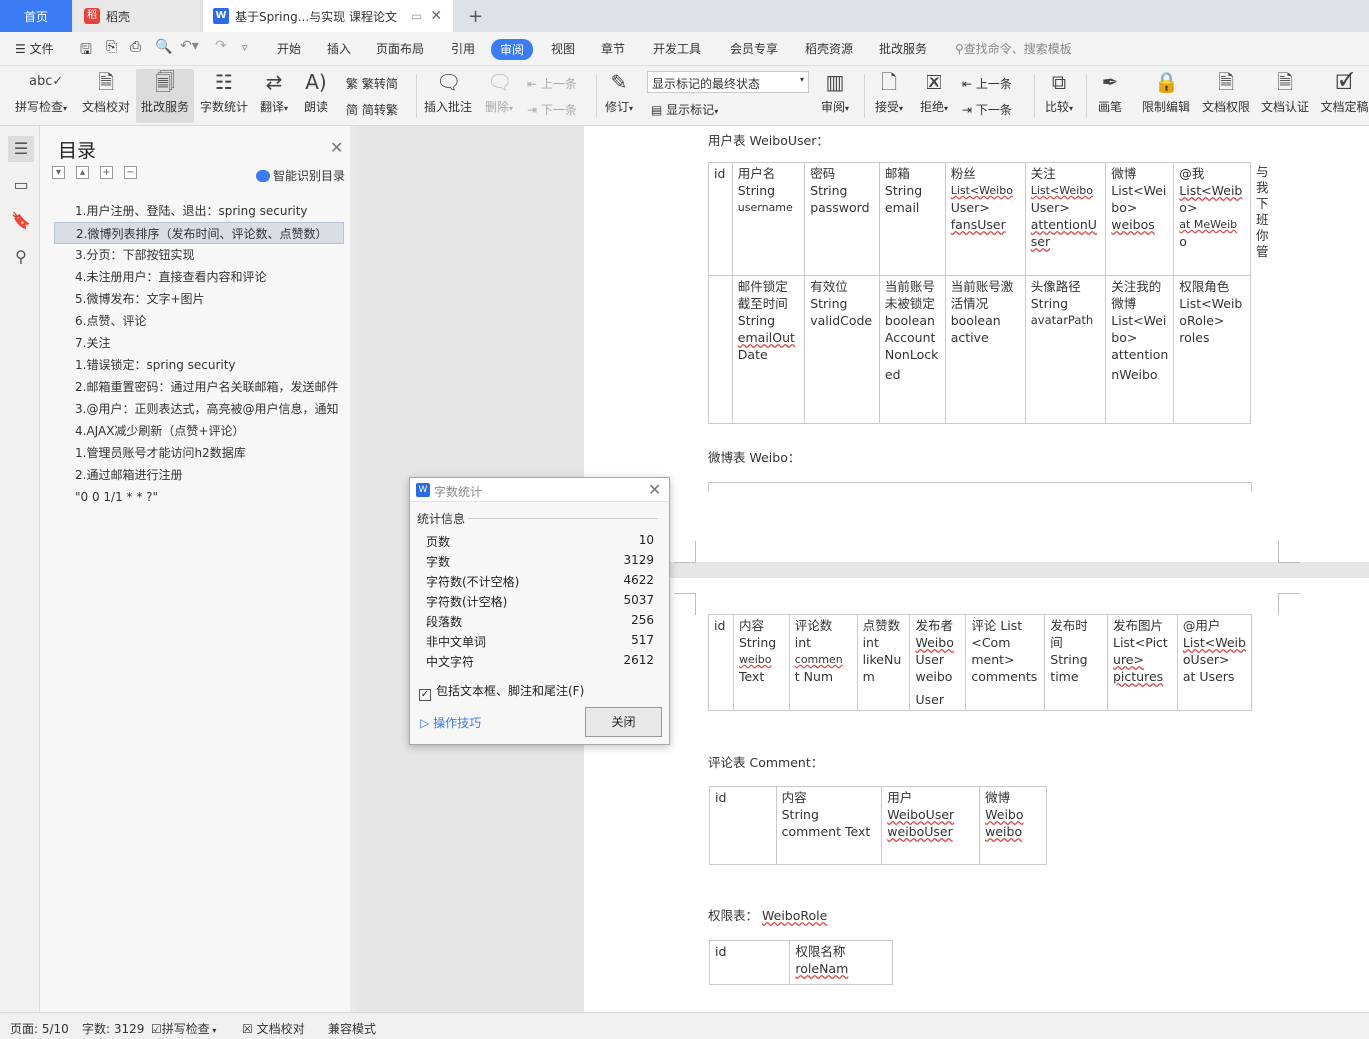 Image resolution: width=1369 pixels, height=1039 pixels. I want to click on tab-home: 首页, so click(36, 16).